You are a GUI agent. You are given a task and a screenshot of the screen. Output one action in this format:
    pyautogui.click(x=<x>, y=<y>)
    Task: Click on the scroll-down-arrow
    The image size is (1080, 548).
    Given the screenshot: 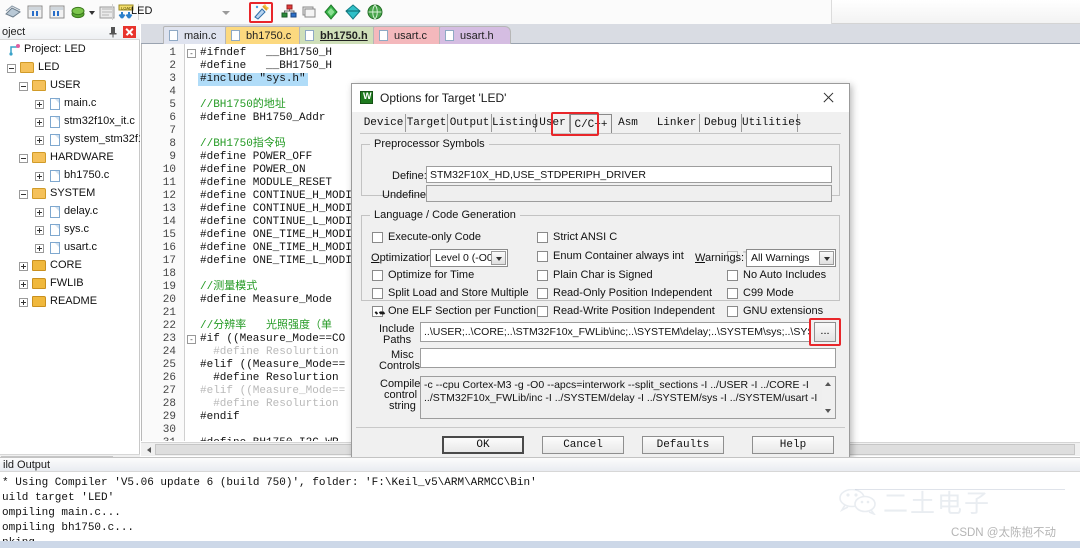 What is the action you would take?
    pyautogui.click(x=828, y=411)
    